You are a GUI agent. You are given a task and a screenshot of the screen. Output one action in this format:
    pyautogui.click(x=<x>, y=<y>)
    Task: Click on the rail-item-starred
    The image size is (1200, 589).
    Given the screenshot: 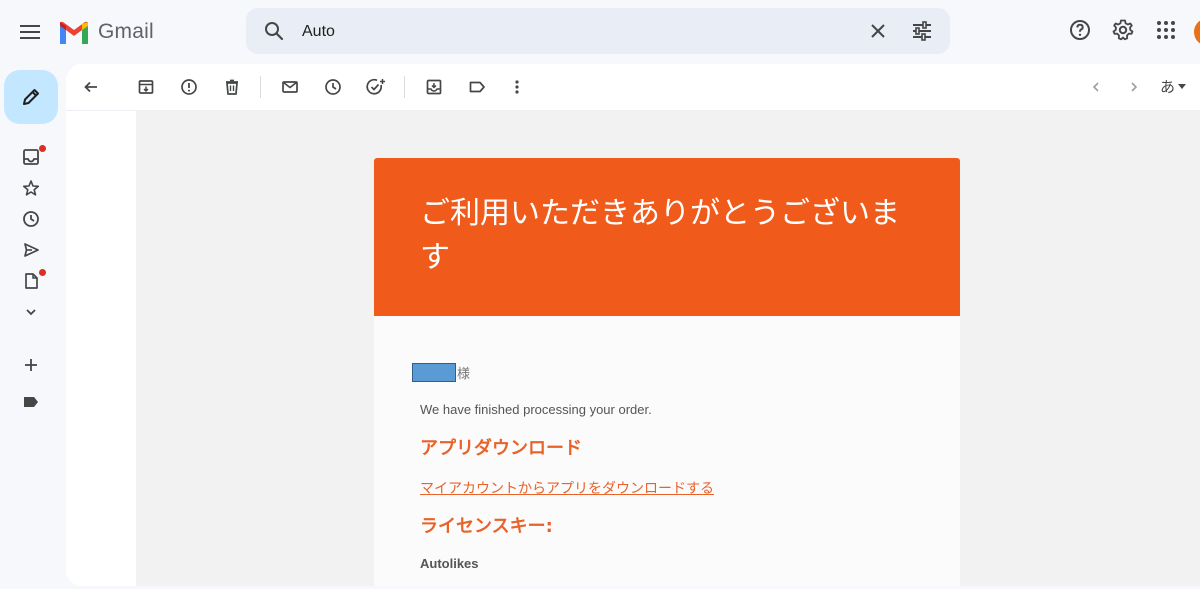 What is the action you would take?
    pyautogui.click(x=31, y=188)
    